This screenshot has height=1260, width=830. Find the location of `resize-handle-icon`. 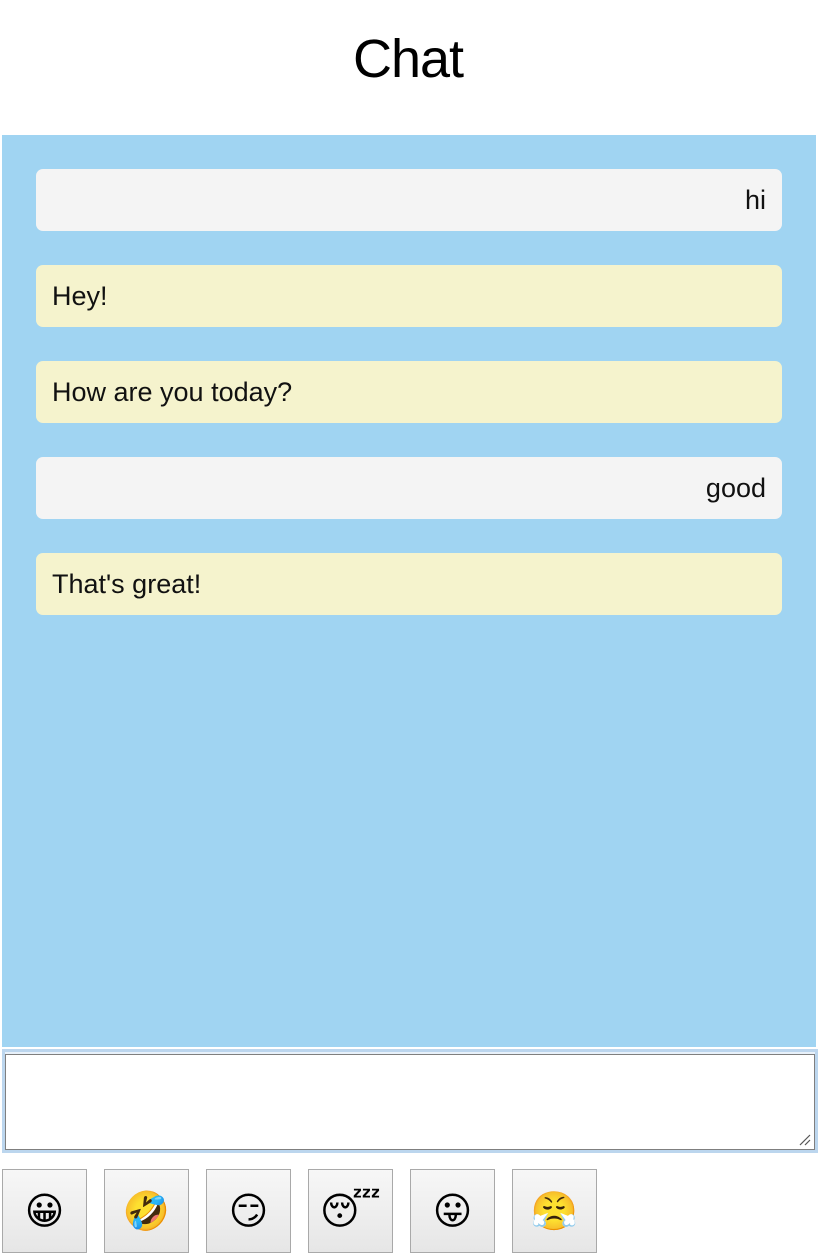

resize-handle-icon is located at coordinates (805, 1140).